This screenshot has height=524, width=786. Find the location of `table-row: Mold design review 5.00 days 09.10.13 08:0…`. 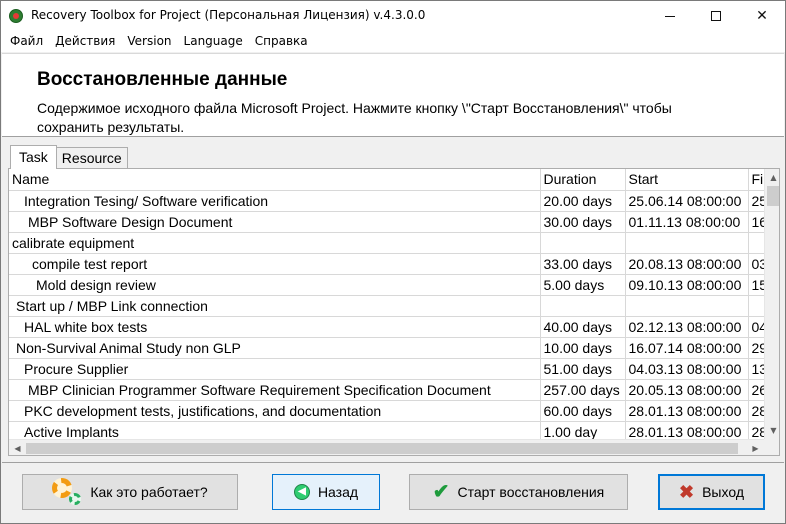

table-row: Mold design review 5.00 days 09.10.13 08:0… is located at coordinates (394, 285).